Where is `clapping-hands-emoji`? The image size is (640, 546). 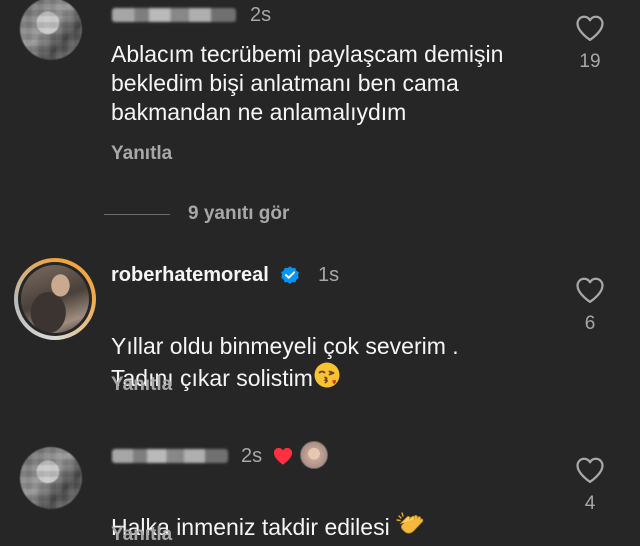 clapping-hands-emoji is located at coordinates (410, 523).